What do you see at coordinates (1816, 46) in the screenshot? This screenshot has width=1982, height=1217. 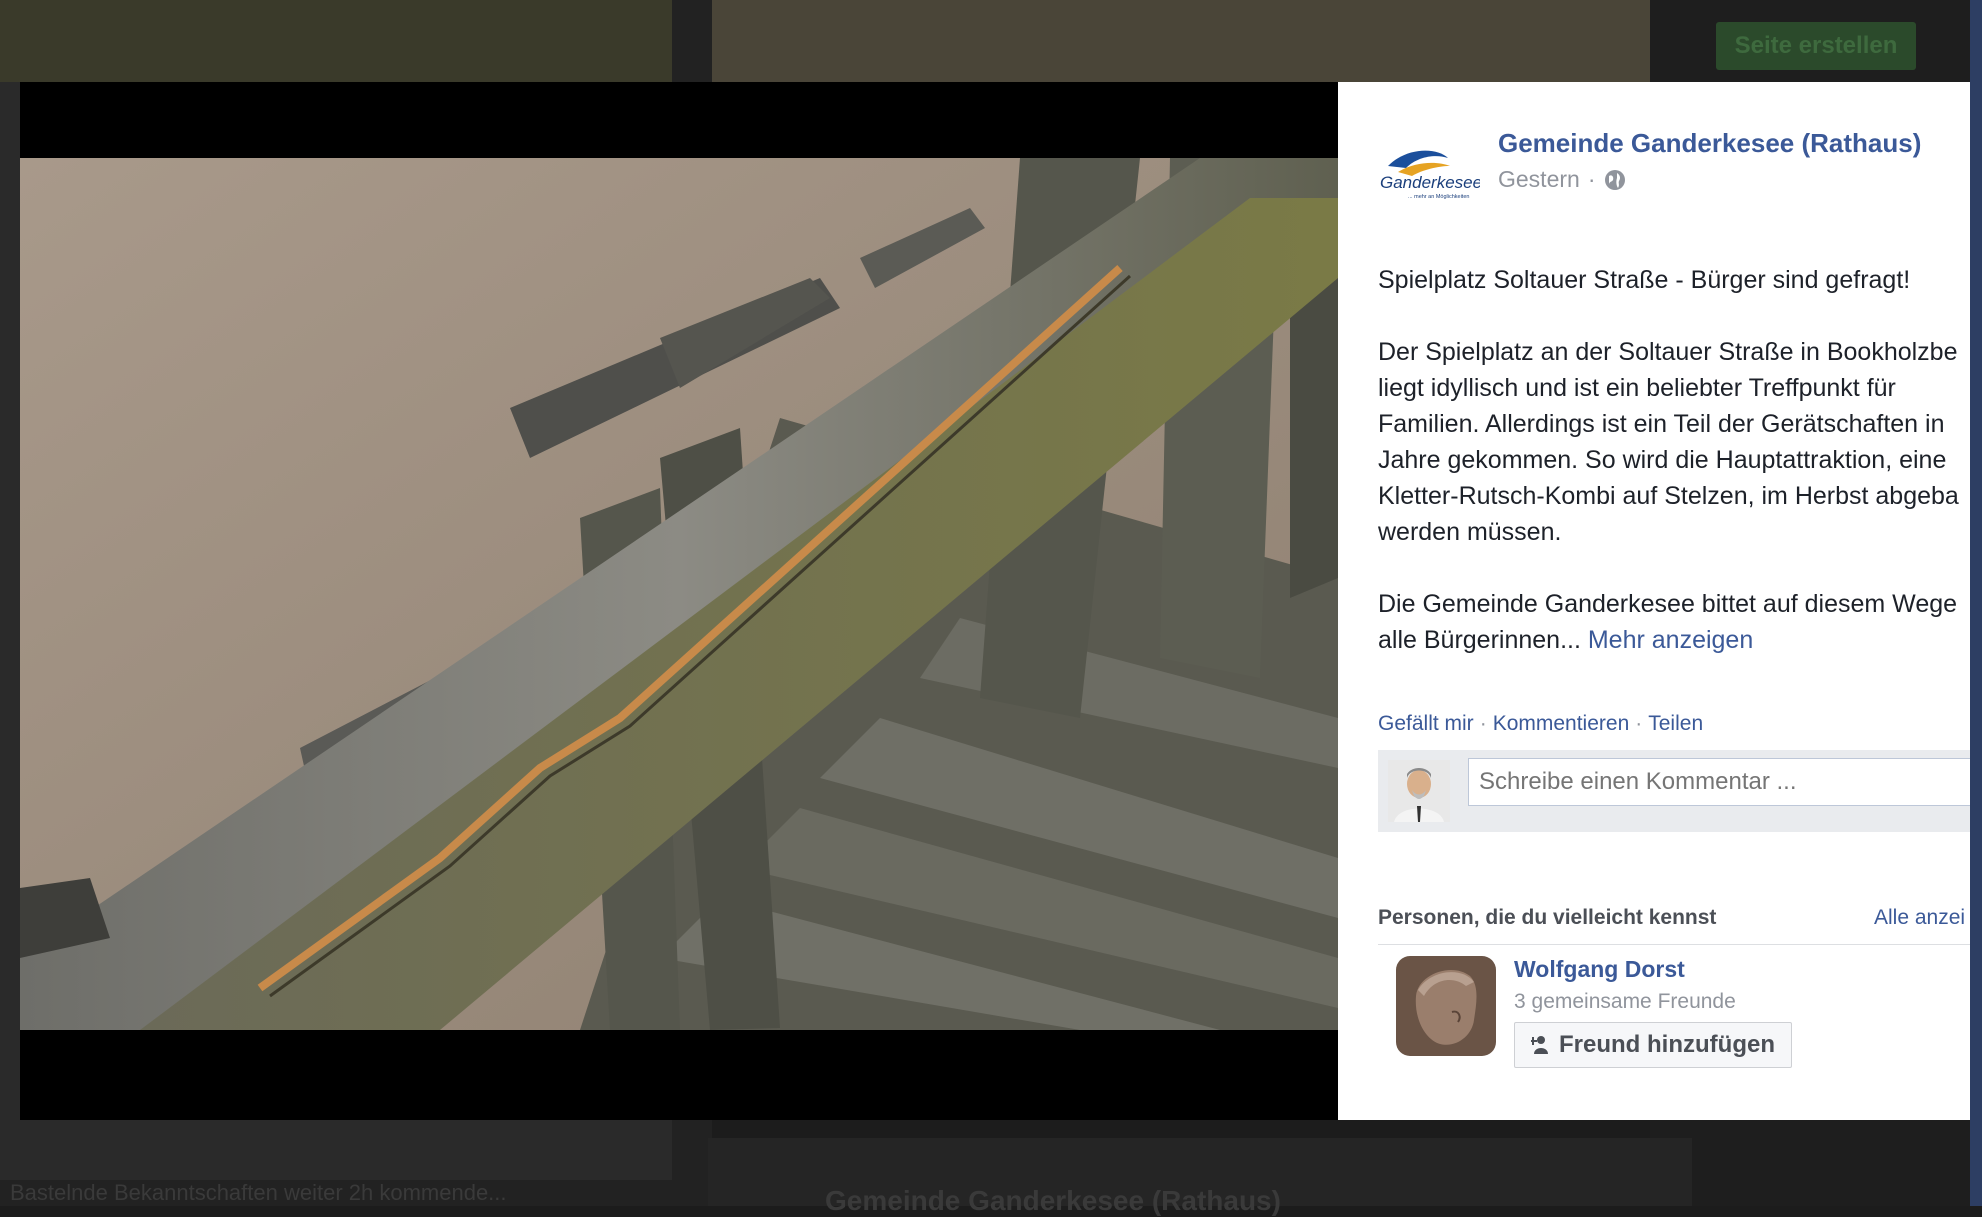 I see `create-page-button: Seite erstellen` at bounding box center [1816, 46].